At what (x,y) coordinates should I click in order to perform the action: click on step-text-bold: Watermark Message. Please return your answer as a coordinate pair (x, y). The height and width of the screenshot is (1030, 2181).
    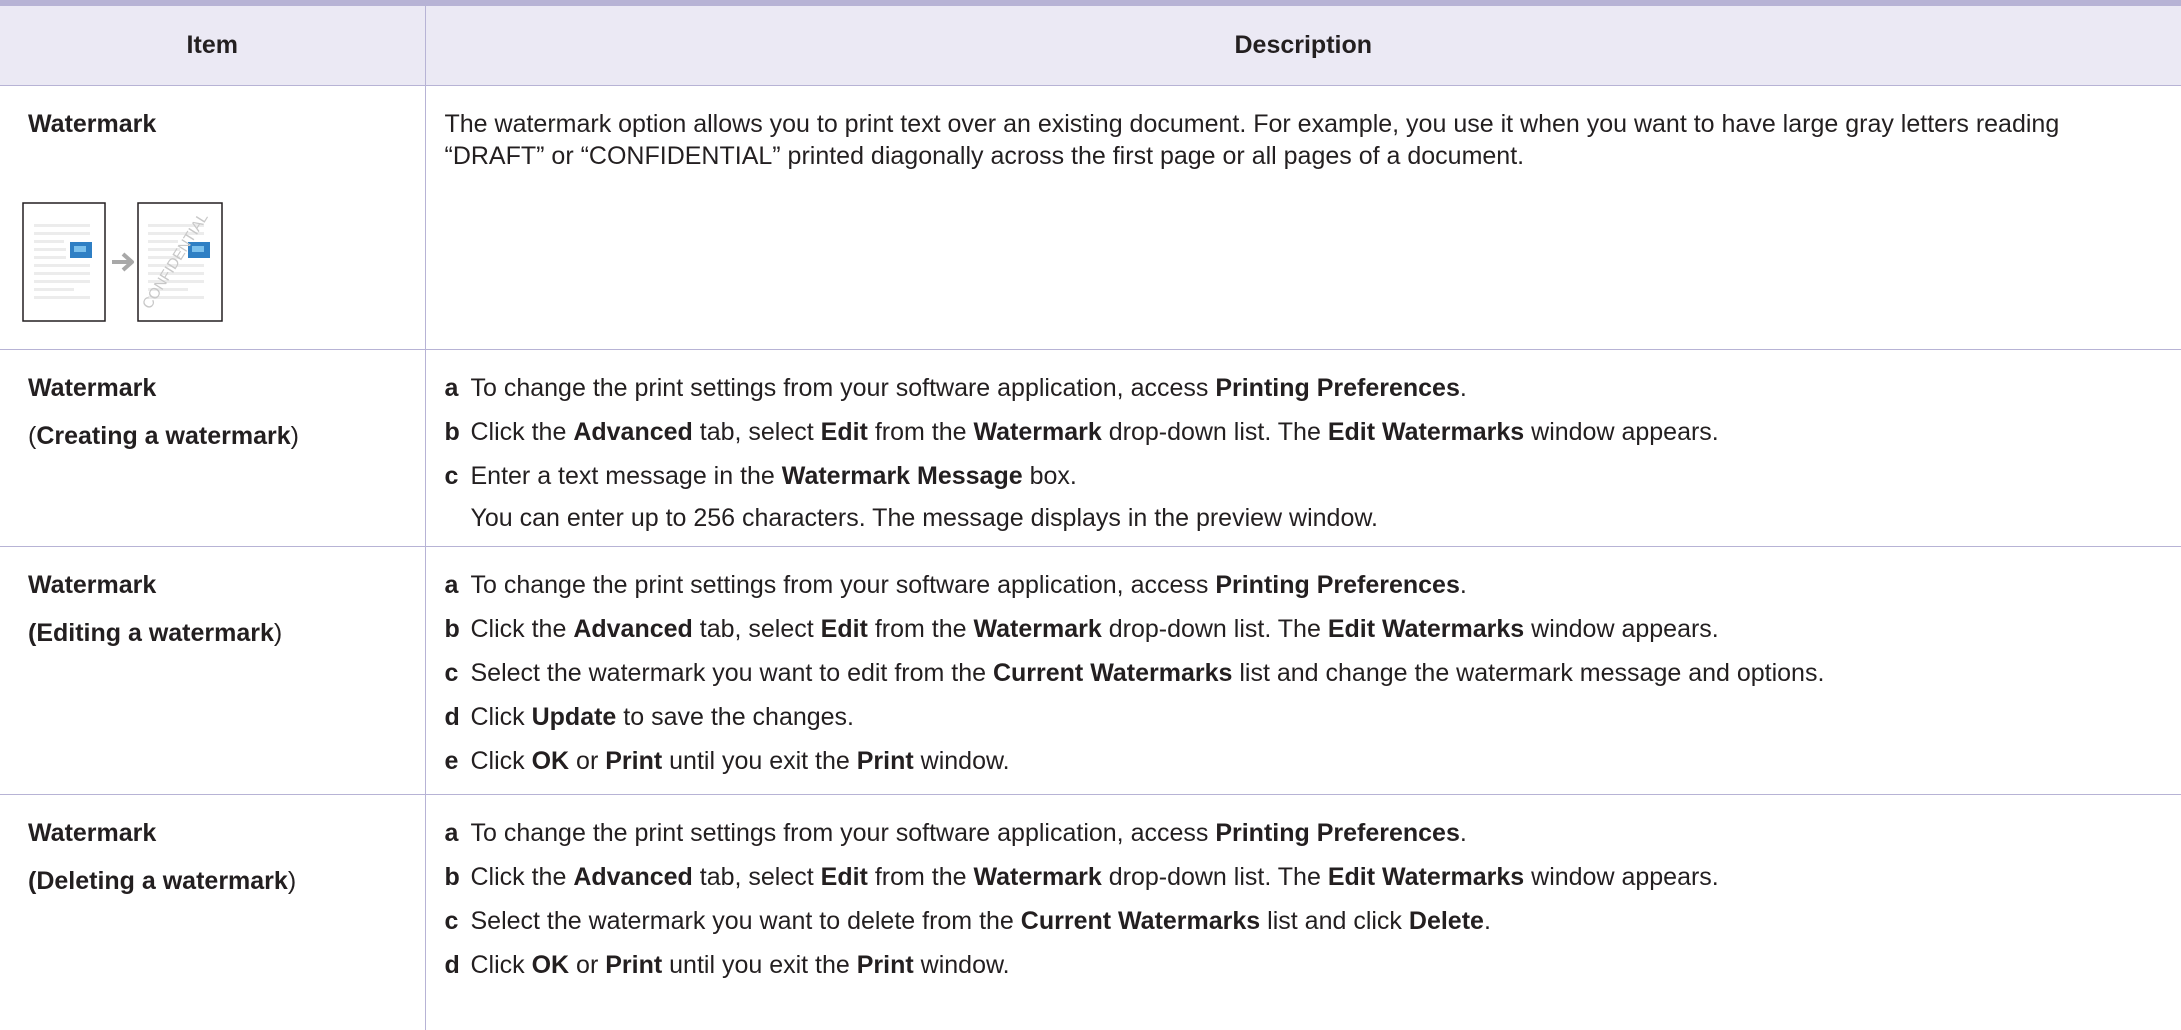
    Looking at the image, I should click on (902, 475).